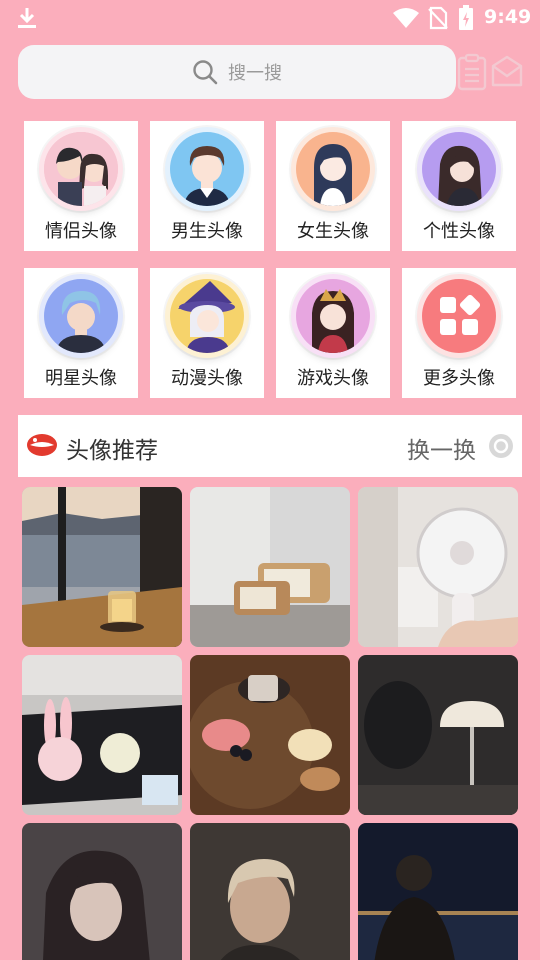 The width and height of the screenshot is (540, 960). What do you see at coordinates (333, 378) in the screenshot?
I see `category-label: 游戏头像` at bounding box center [333, 378].